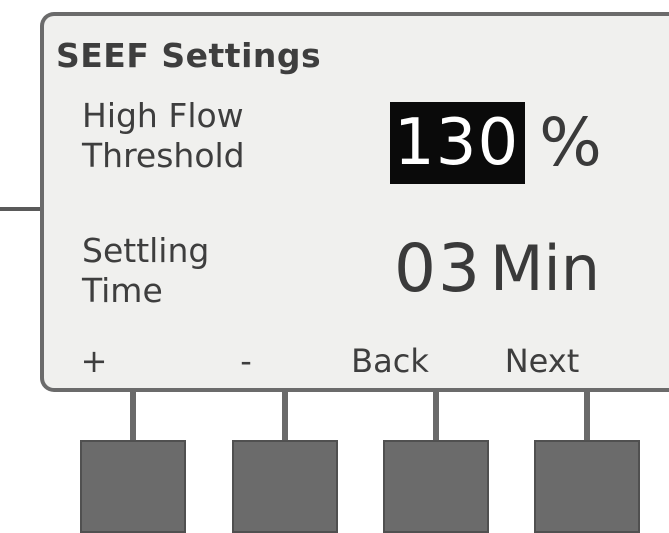 This screenshot has width=669, height=533. I want to click on high-flow-threshold-field: 130 %, so click(496, 143).